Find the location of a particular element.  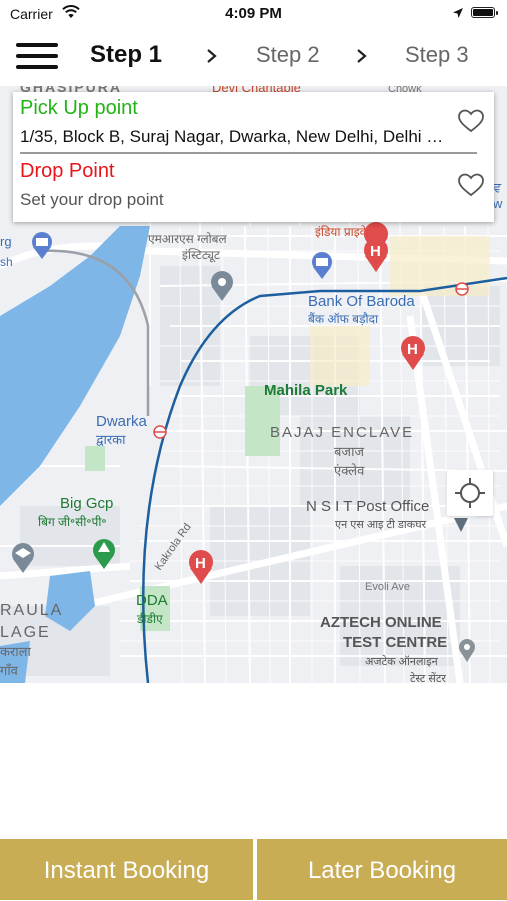

status-bar: Carrier 4:09 PM is located at coordinates (253, 14).